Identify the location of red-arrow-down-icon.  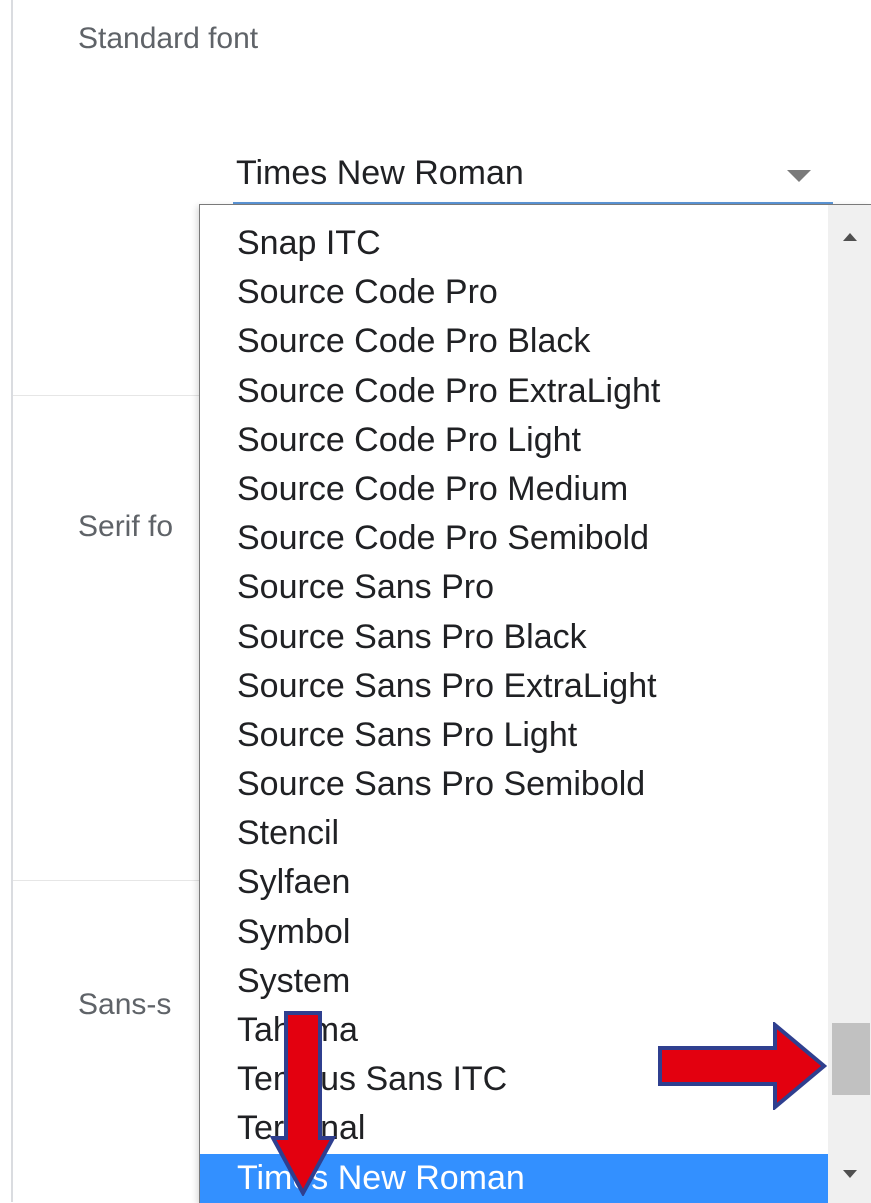
(303, 1103).